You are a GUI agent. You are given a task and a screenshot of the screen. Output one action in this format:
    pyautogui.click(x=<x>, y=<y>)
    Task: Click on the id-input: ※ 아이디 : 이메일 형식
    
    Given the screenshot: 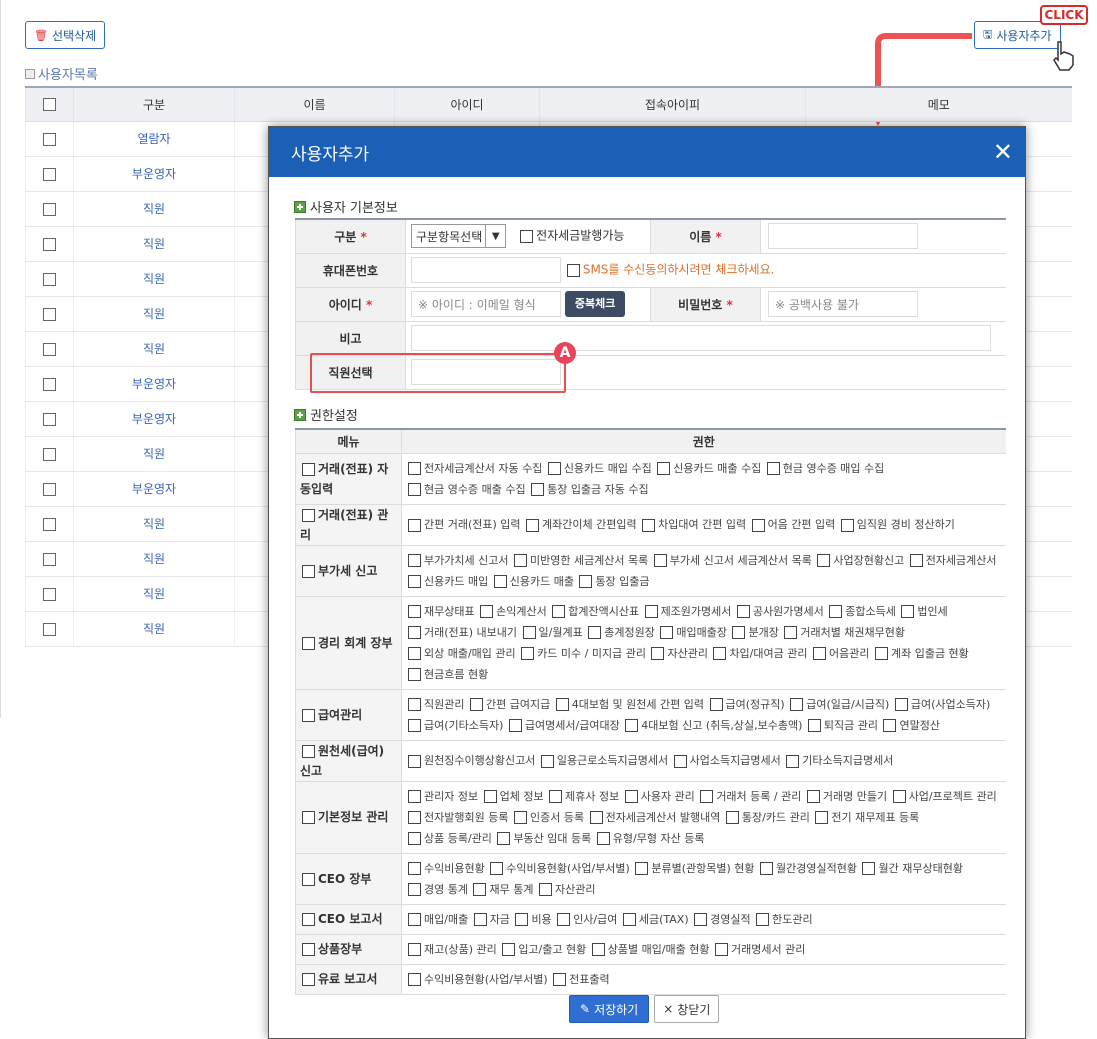 What is the action you would take?
    pyautogui.click(x=486, y=304)
    